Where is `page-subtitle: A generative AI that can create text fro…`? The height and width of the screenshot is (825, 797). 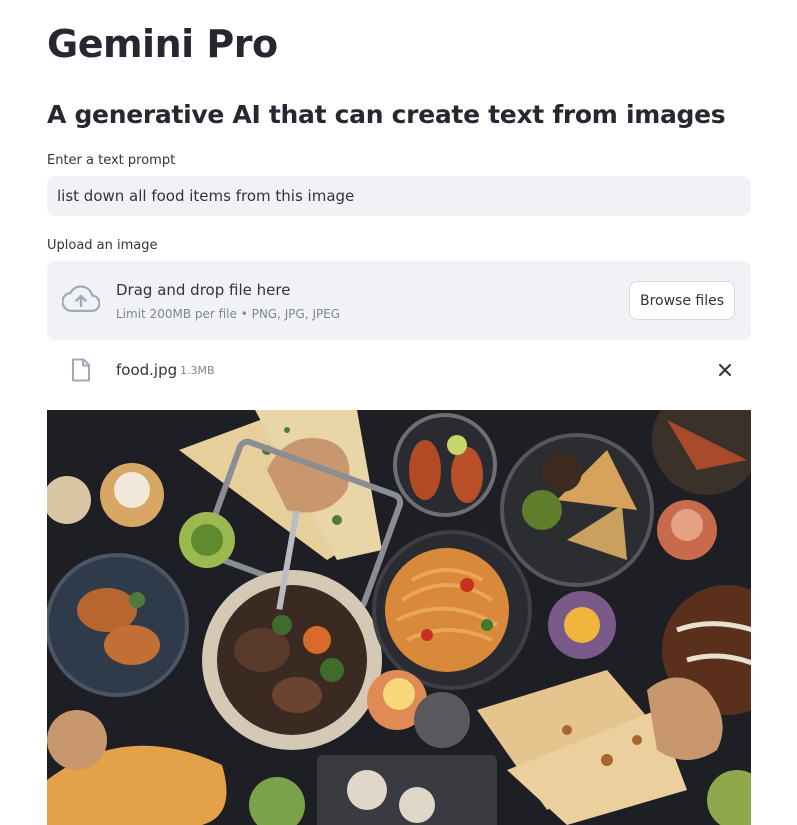 page-subtitle: A generative AI that can create text fro… is located at coordinates (386, 114).